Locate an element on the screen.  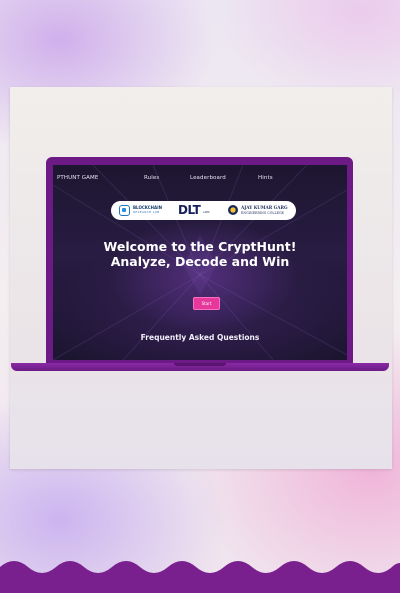
college-logo-subtitle: ENGINEERING COLLEGE is located at coordinates (262, 213).